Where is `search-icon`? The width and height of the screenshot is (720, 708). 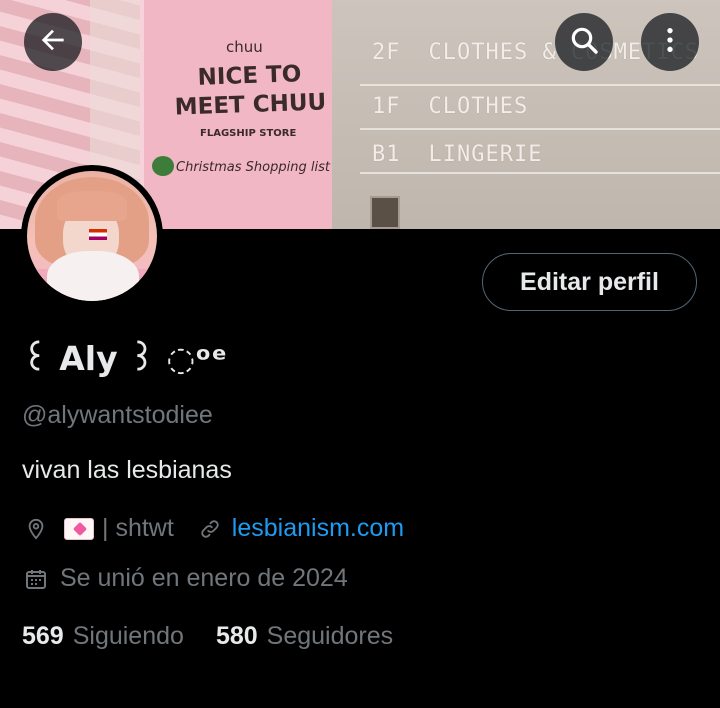
search-icon is located at coordinates (584, 42).